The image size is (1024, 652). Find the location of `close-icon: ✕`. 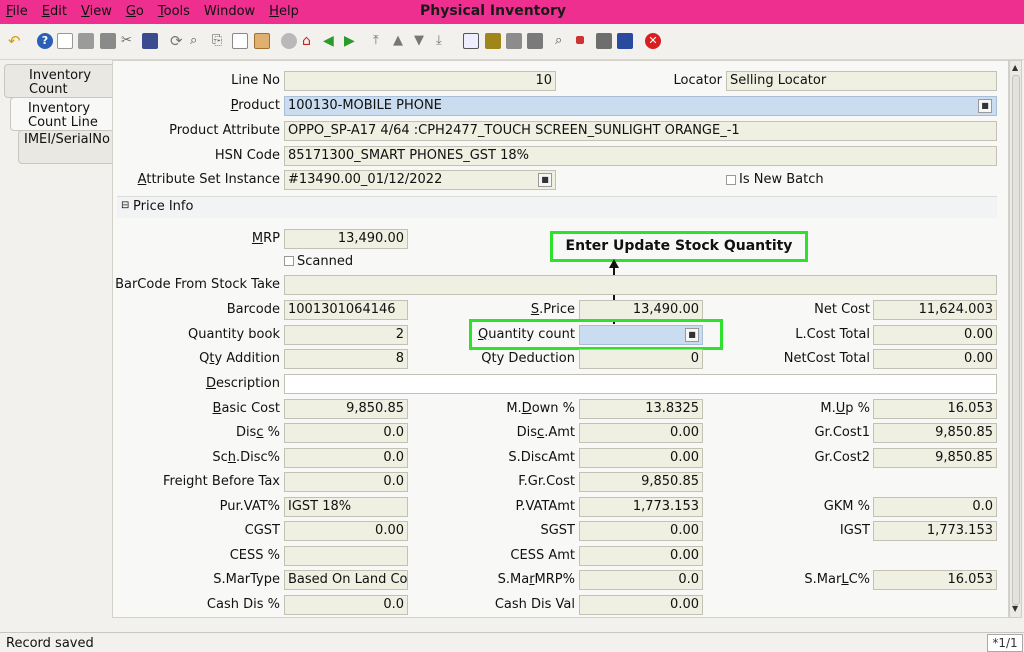

close-icon: ✕ is located at coordinates (653, 41).